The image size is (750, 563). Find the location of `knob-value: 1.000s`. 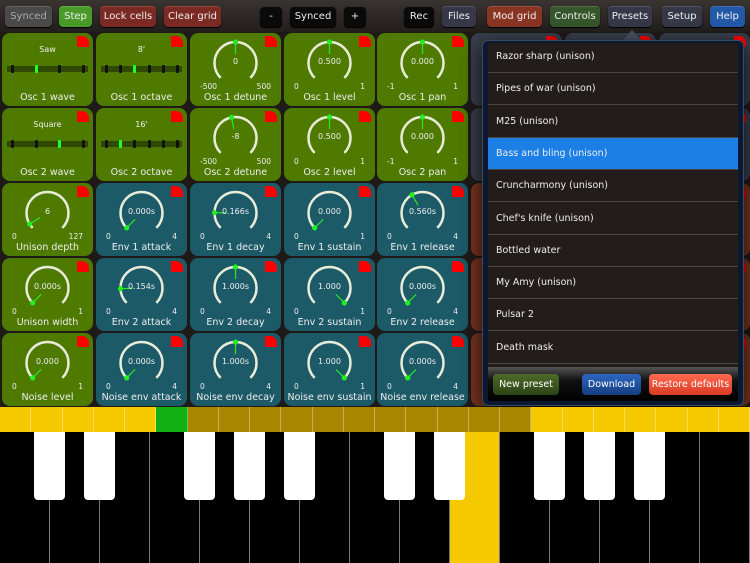

knob-value: 1.000s is located at coordinates (235, 361).